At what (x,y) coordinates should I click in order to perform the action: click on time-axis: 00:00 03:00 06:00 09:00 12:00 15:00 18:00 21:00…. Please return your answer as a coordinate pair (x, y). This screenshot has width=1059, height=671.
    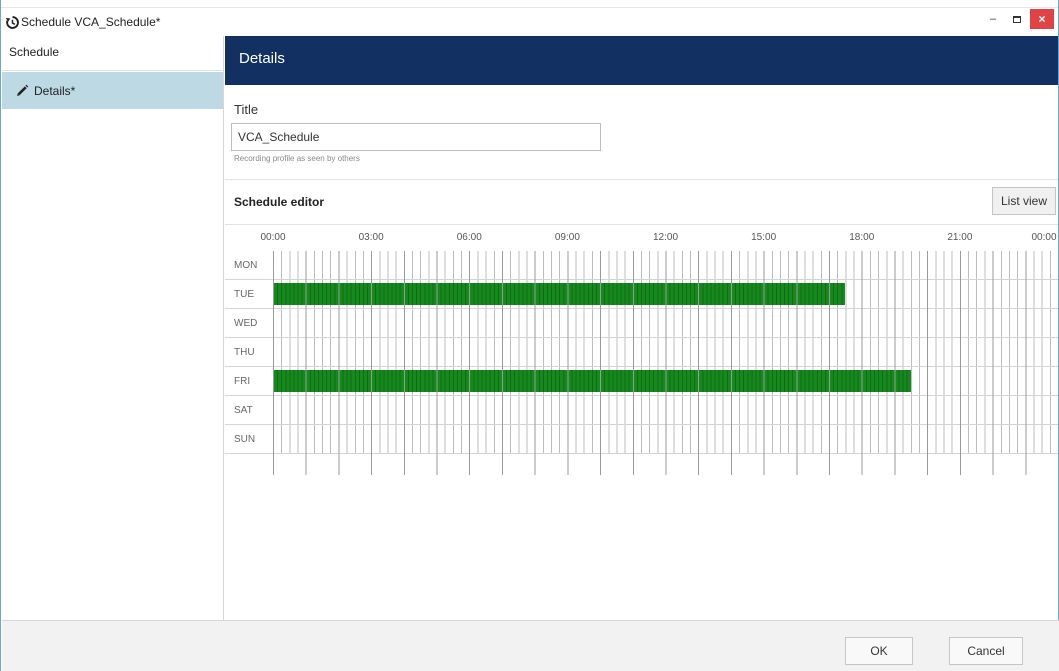
    Looking at the image, I should click on (641, 238).